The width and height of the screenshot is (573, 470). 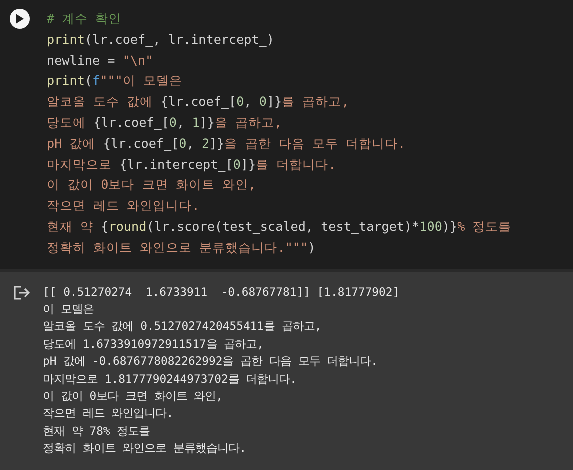 What do you see at coordinates (97, 431) in the screenshot?
I see `output-line: 현재 약 78% 정도를` at bounding box center [97, 431].